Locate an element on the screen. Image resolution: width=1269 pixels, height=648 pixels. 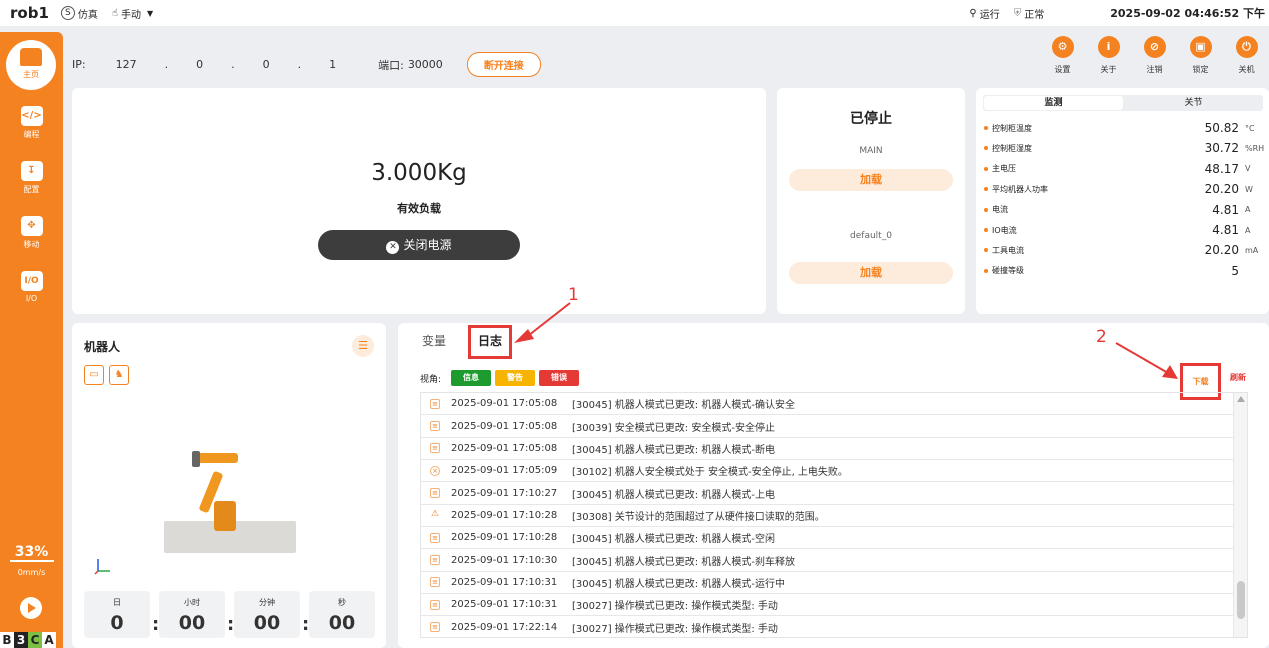
monitor-value: 4.81 is located at coordinates (1225, 209).